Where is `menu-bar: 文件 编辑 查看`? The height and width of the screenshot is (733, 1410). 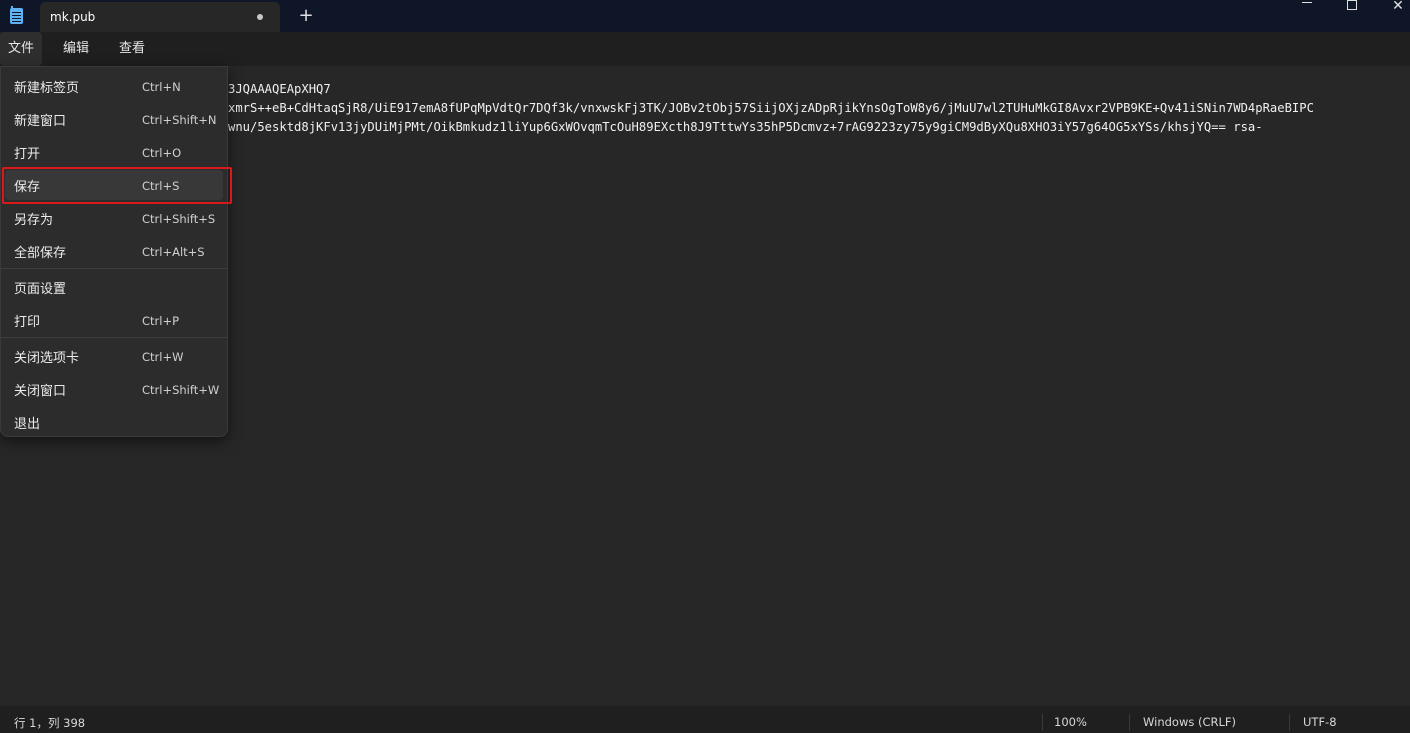 menu-bar: 文件 编辑 查看 is located at coordinates (705, 60).